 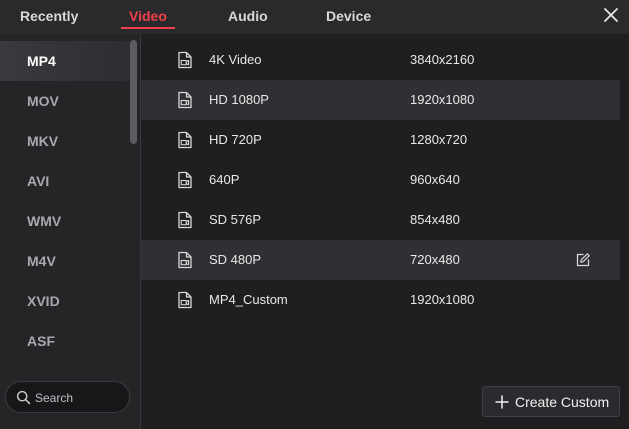 I want to click on close-icon, so click(x=611, y=15).